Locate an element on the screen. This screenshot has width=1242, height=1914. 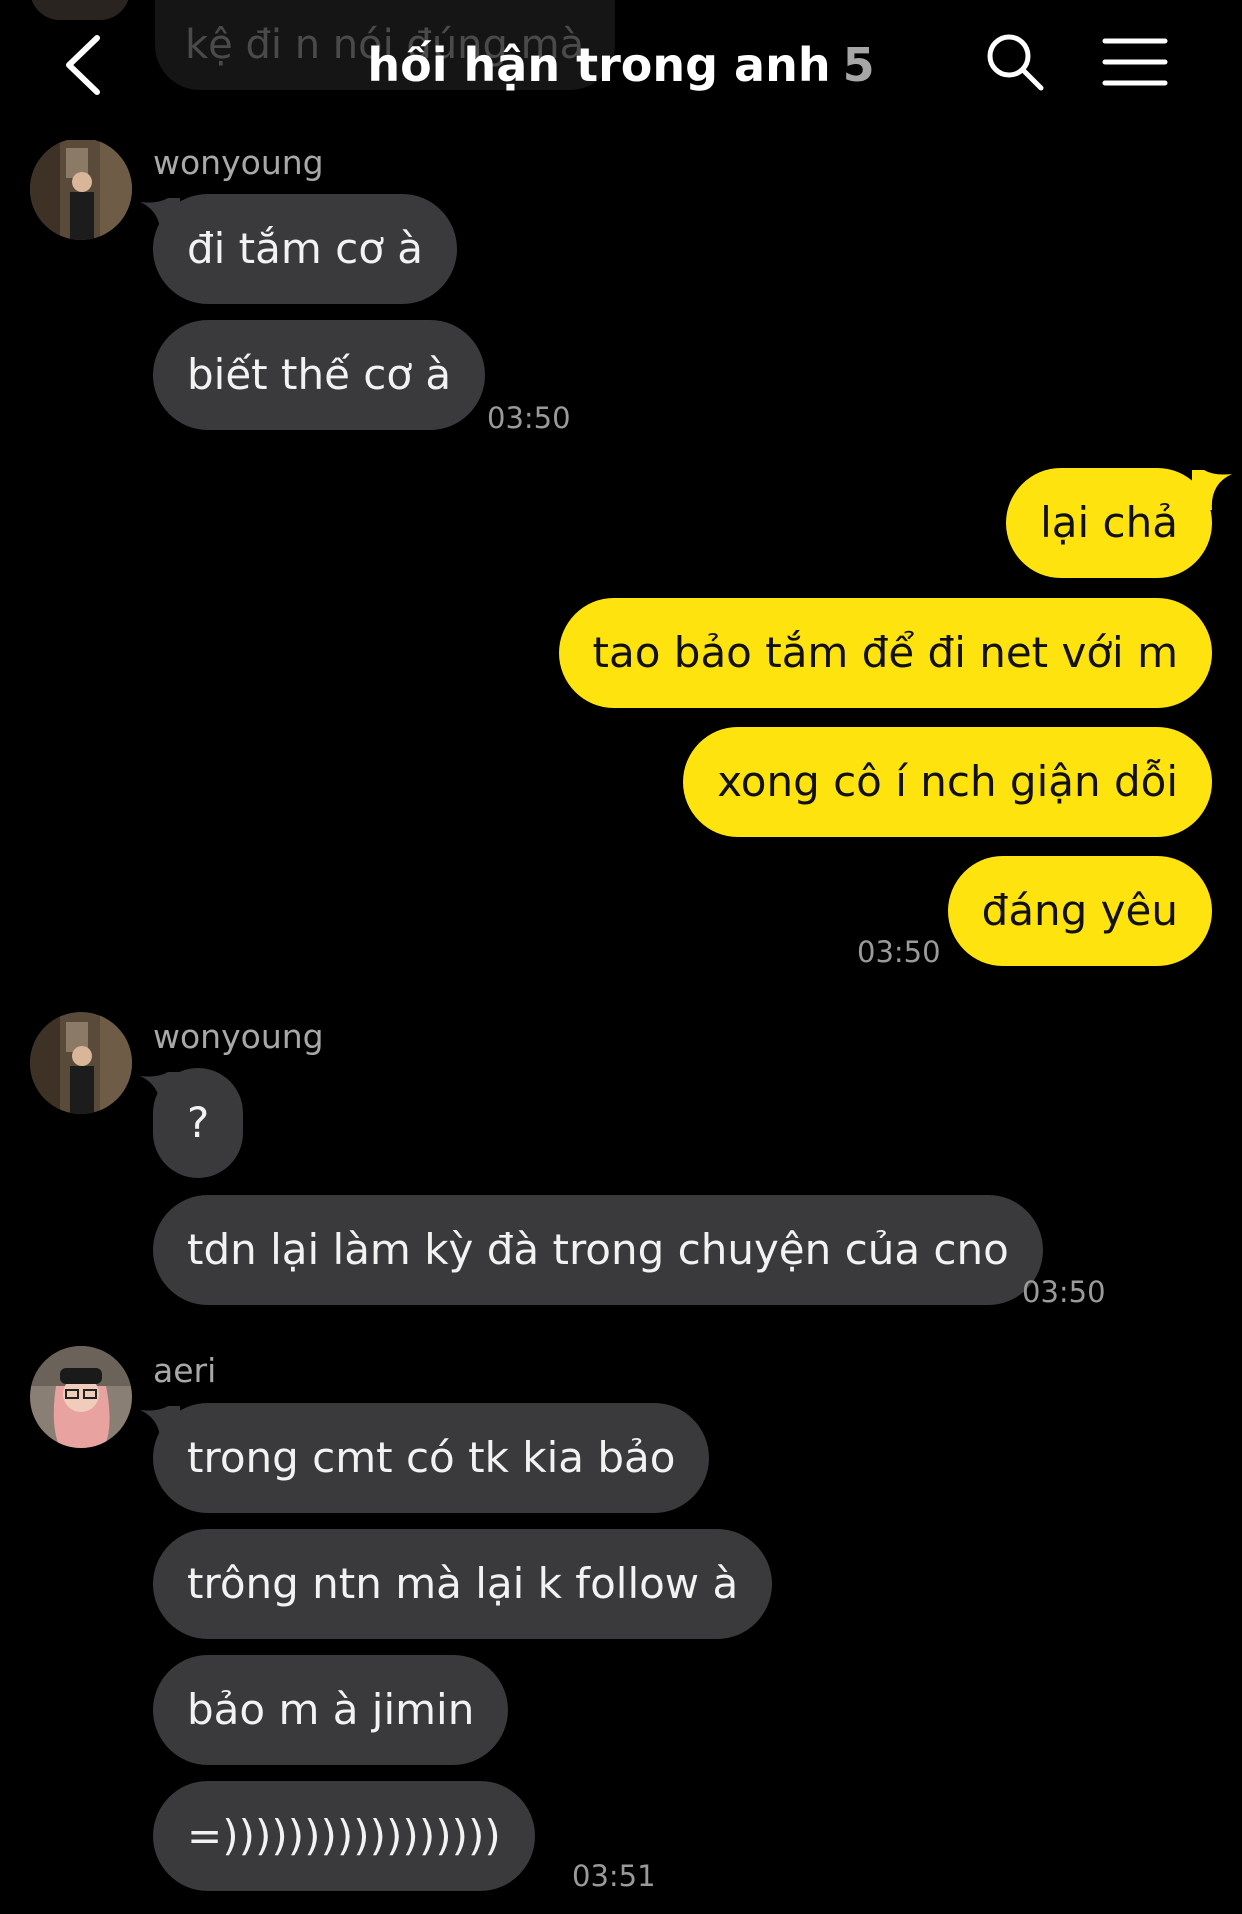
chat-room-name: hối hận trong anh is located at coordinates (599, 65).